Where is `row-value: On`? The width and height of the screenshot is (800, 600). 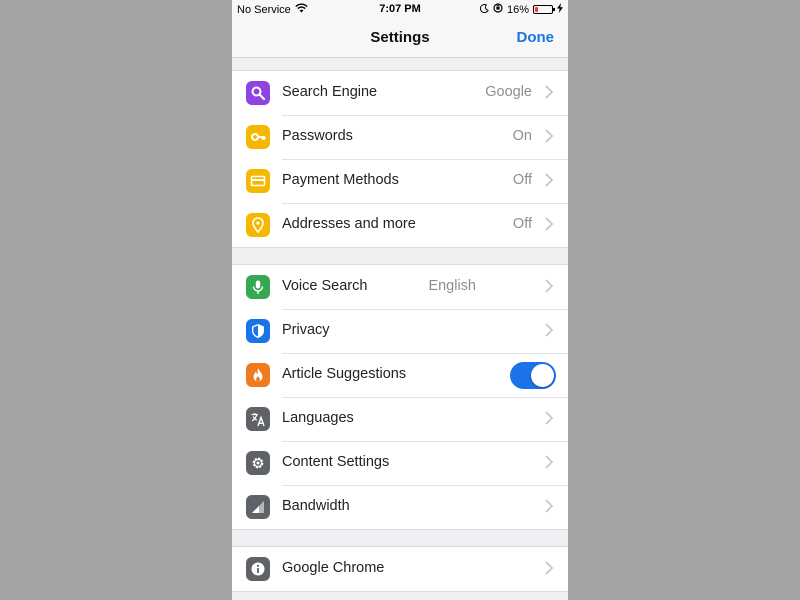
row-value: On is located at coordinates (522, 136).